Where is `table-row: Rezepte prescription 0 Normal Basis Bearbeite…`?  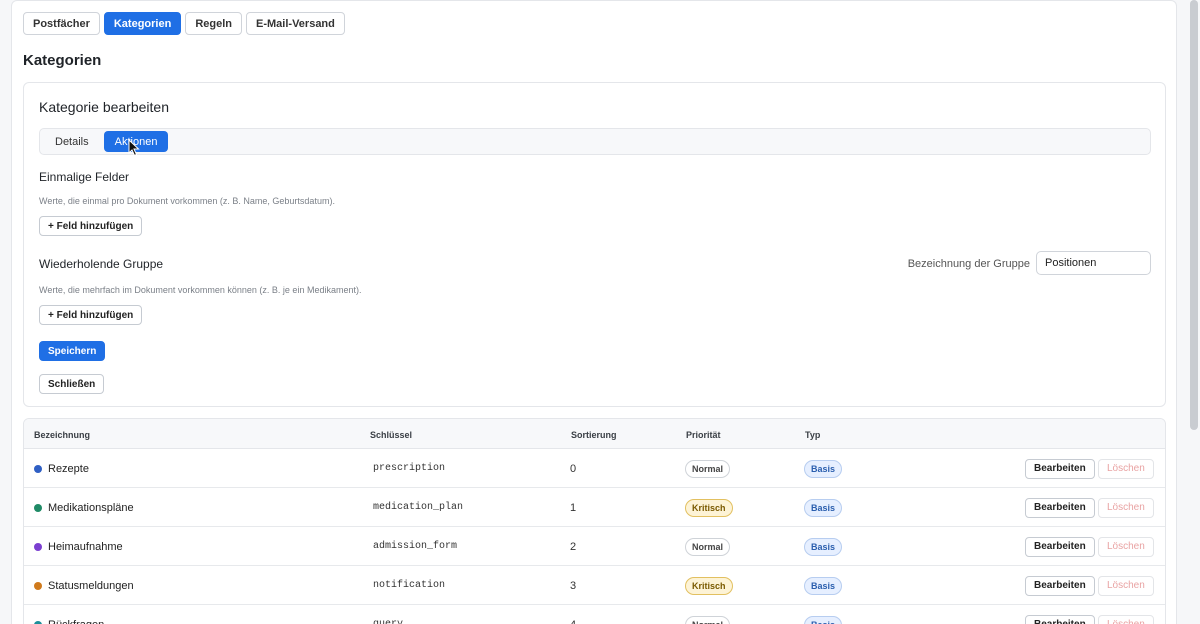 table-row: Rezepte prescription 0 Normal Basis Bearbeite… is located at coordinates (594, 468).